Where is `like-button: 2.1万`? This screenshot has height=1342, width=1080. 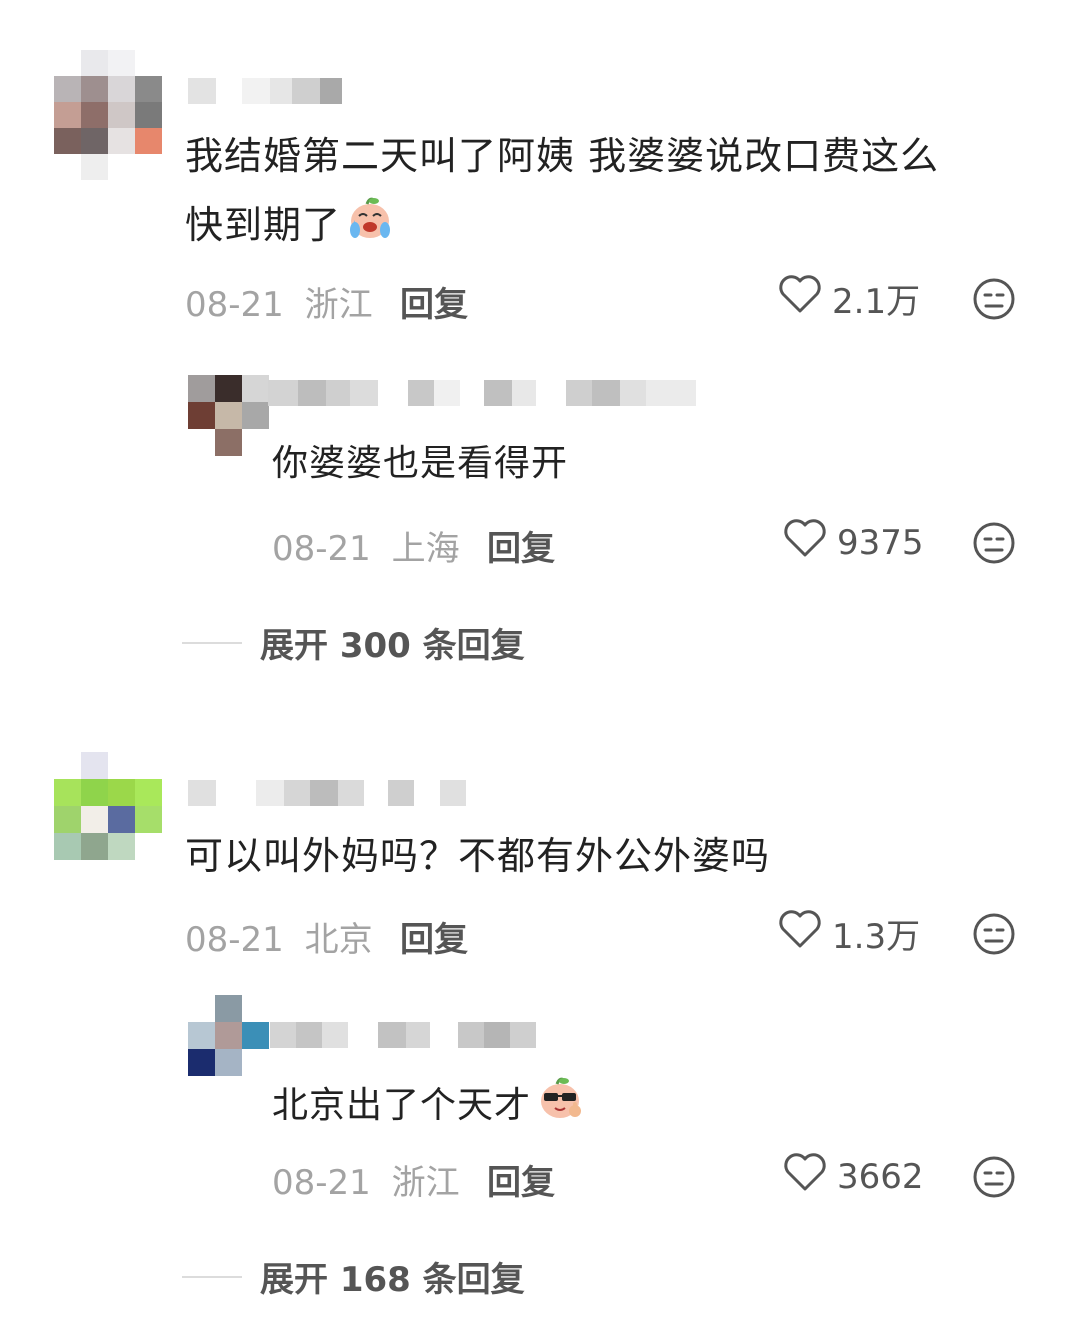 like-button: 2.1万 is located at coordinates (849, 298).